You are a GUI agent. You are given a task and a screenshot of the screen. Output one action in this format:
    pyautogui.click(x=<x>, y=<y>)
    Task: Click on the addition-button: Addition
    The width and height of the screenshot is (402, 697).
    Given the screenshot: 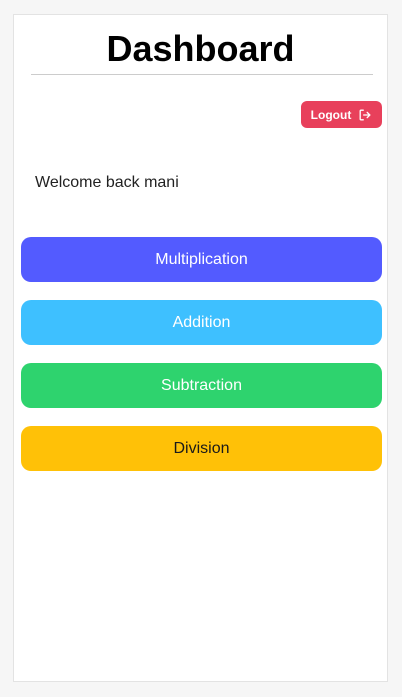 What is the action you would take?
    pyautogui.click(x=201, y=322)
    